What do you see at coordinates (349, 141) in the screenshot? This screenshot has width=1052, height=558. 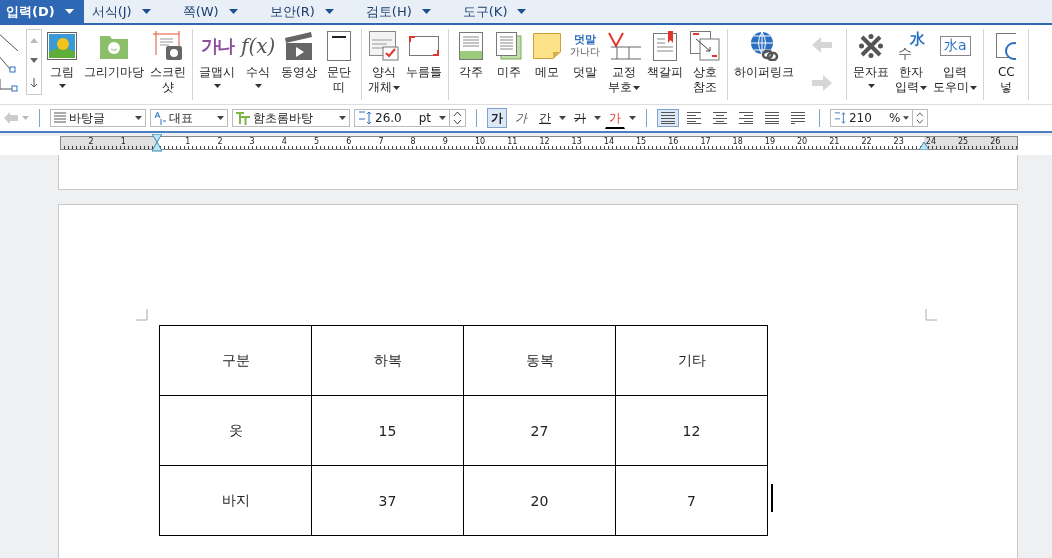 I see `ruler-number: 6` at bounding box center [349, 141].